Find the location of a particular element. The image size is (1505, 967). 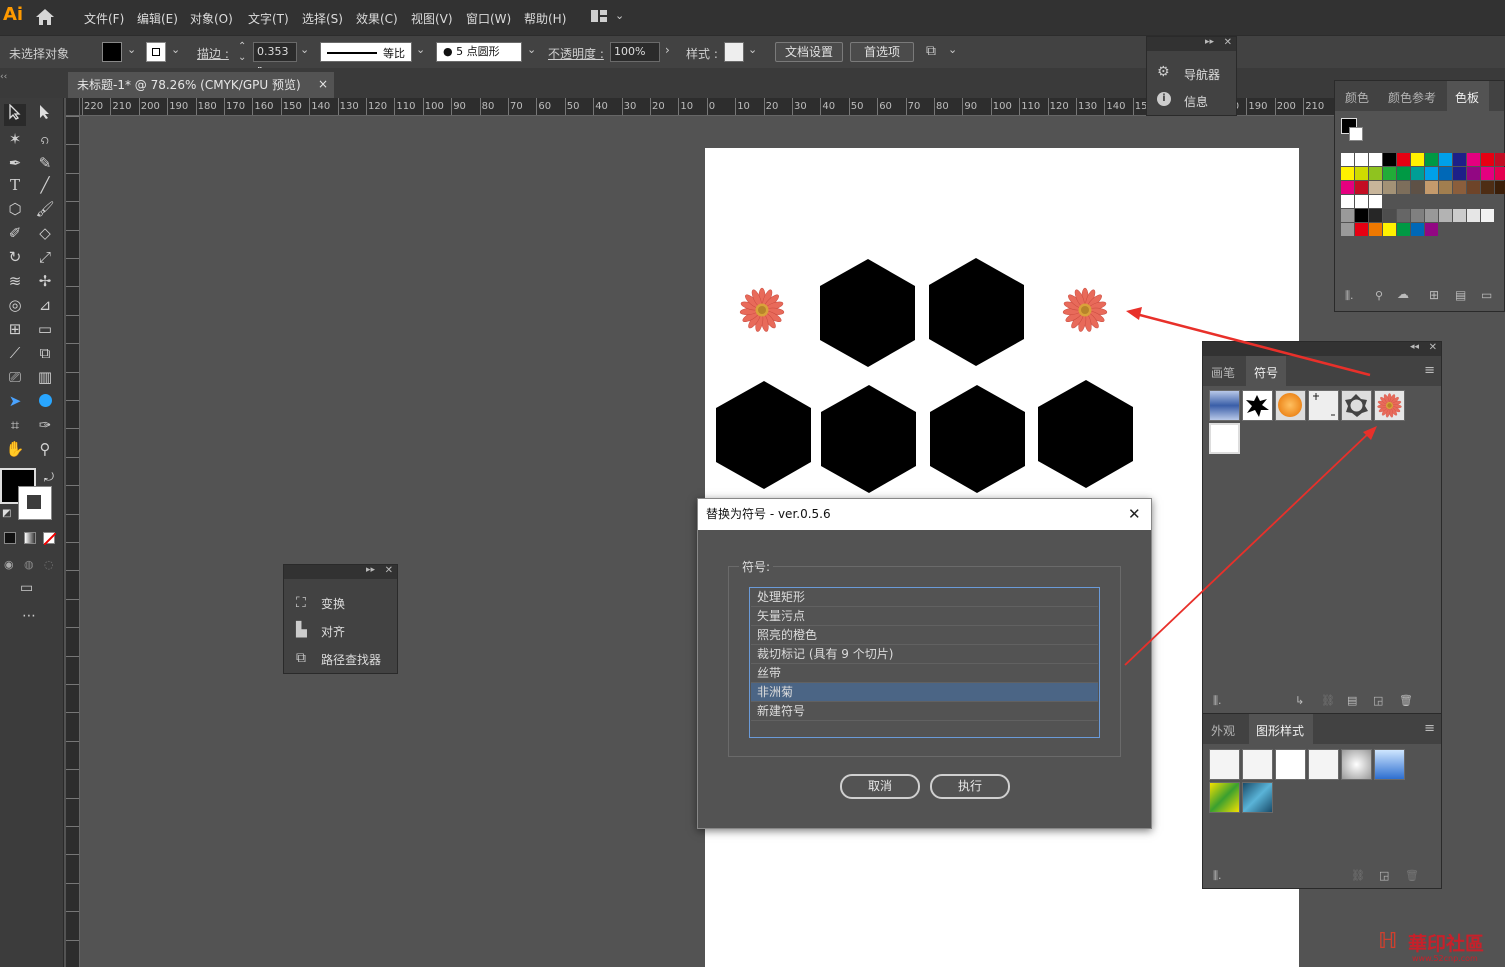

annotation-arrows is located at coordinates (1250, 486).